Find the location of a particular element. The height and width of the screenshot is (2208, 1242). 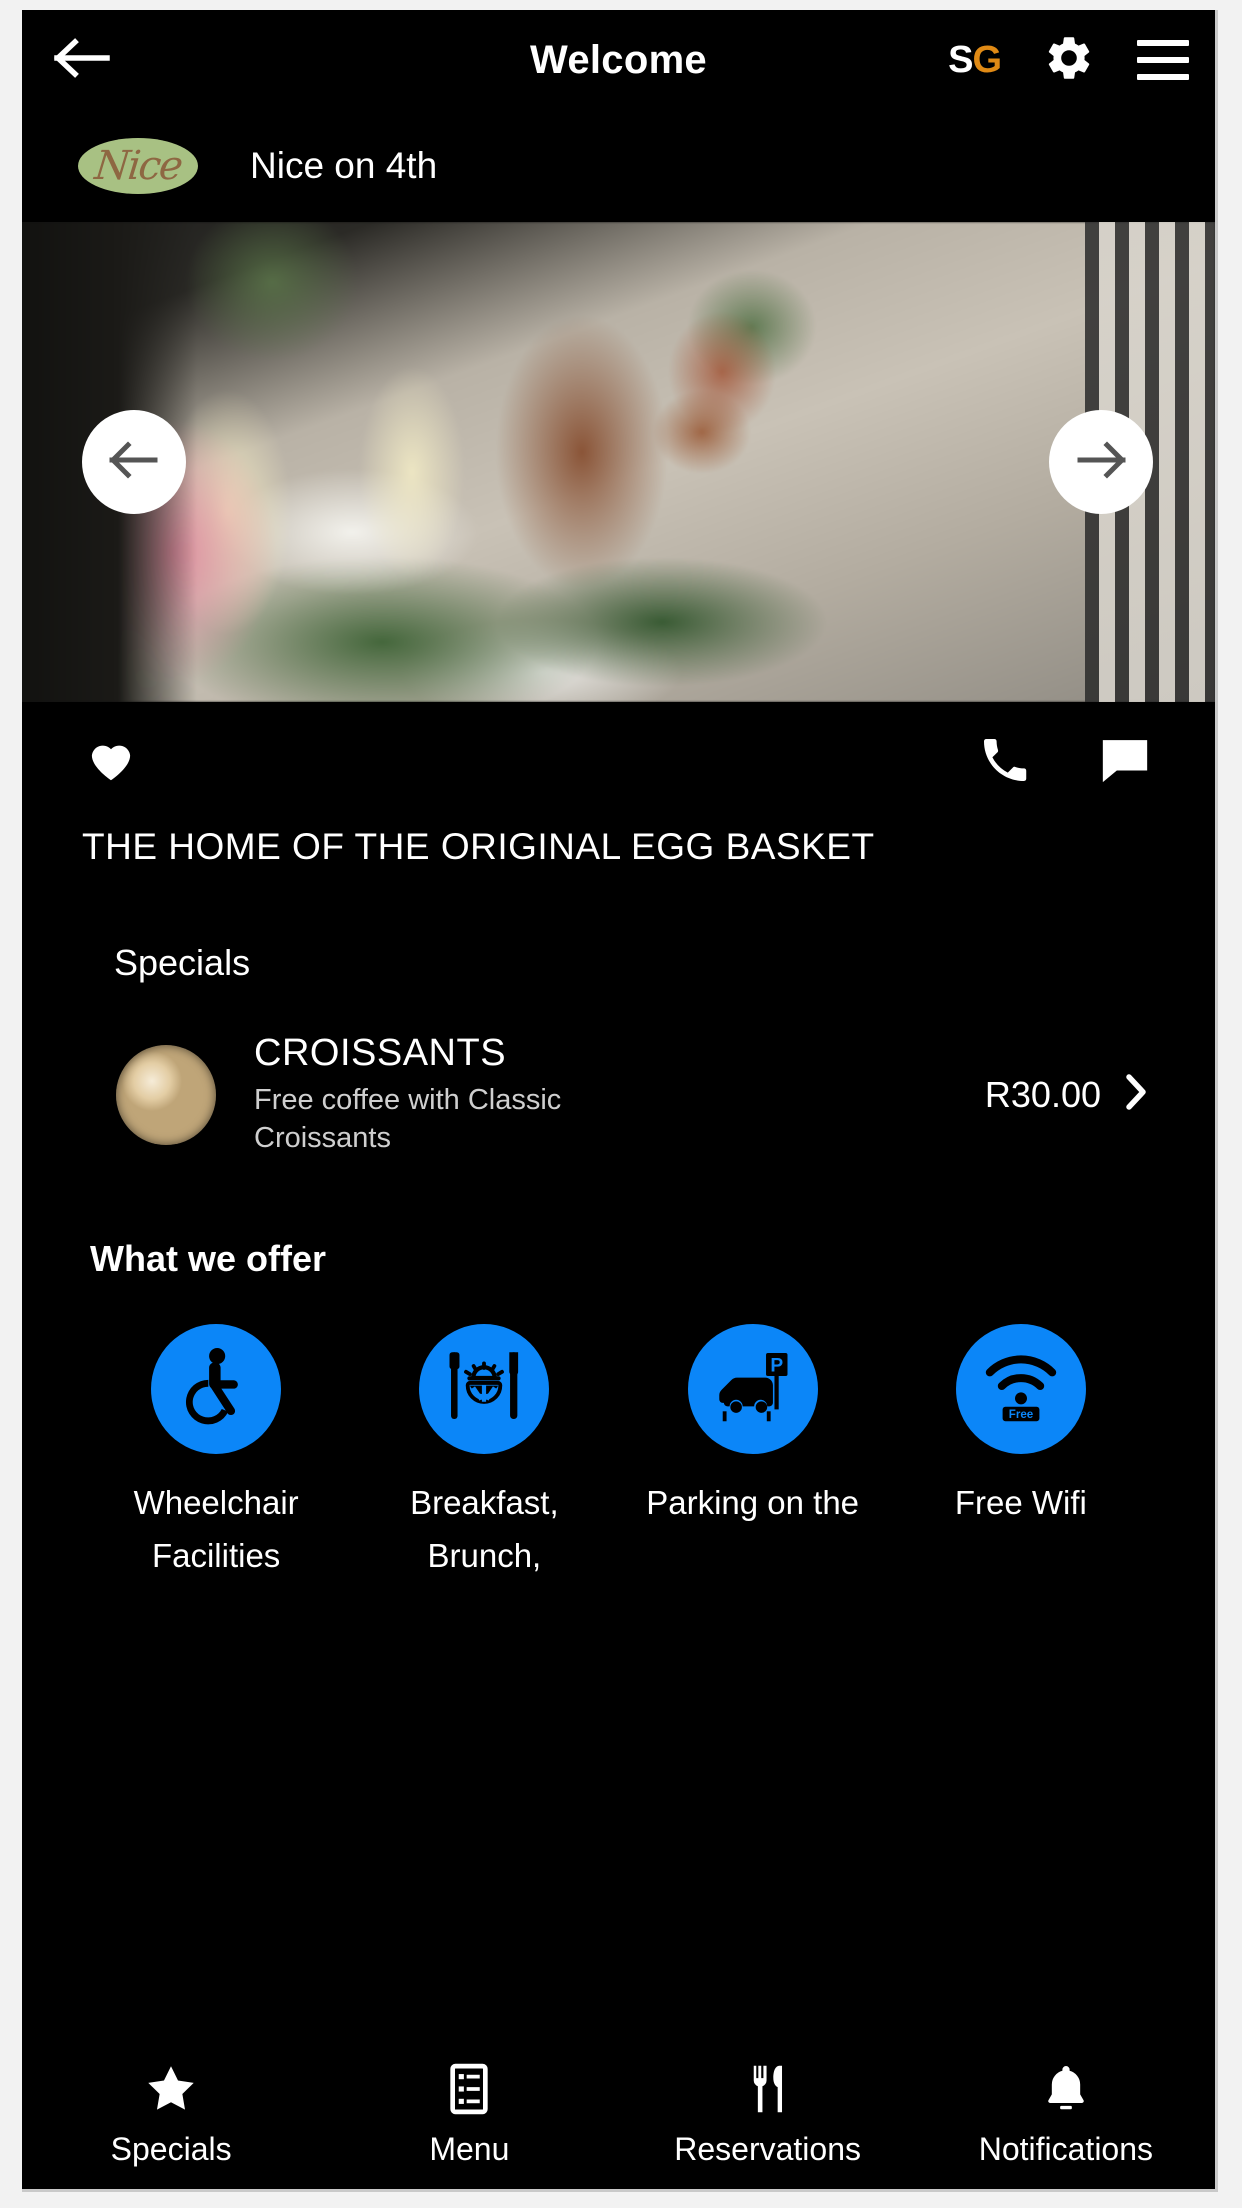

header-actions: SG is located at coordinates (1068, 60).